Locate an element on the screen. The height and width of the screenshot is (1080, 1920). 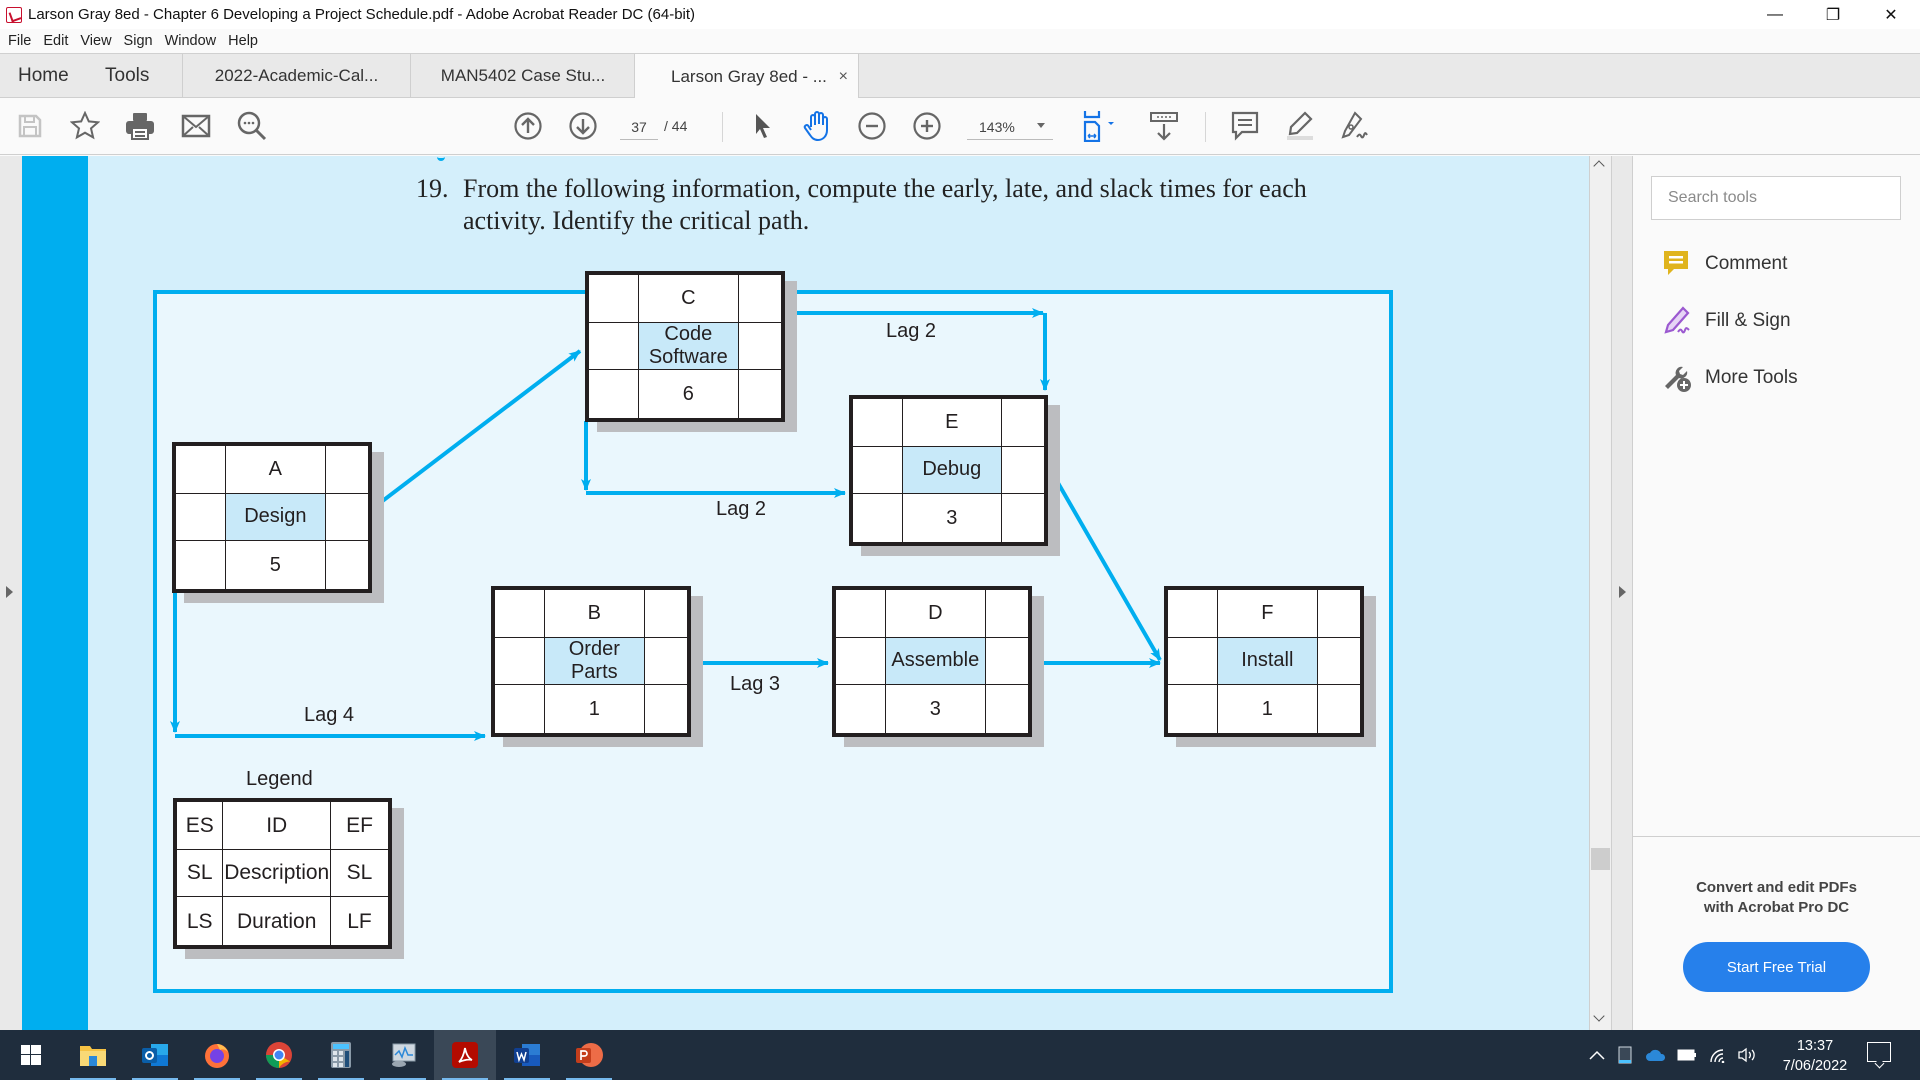
page-down-icon is located at coordinates (583, 126).